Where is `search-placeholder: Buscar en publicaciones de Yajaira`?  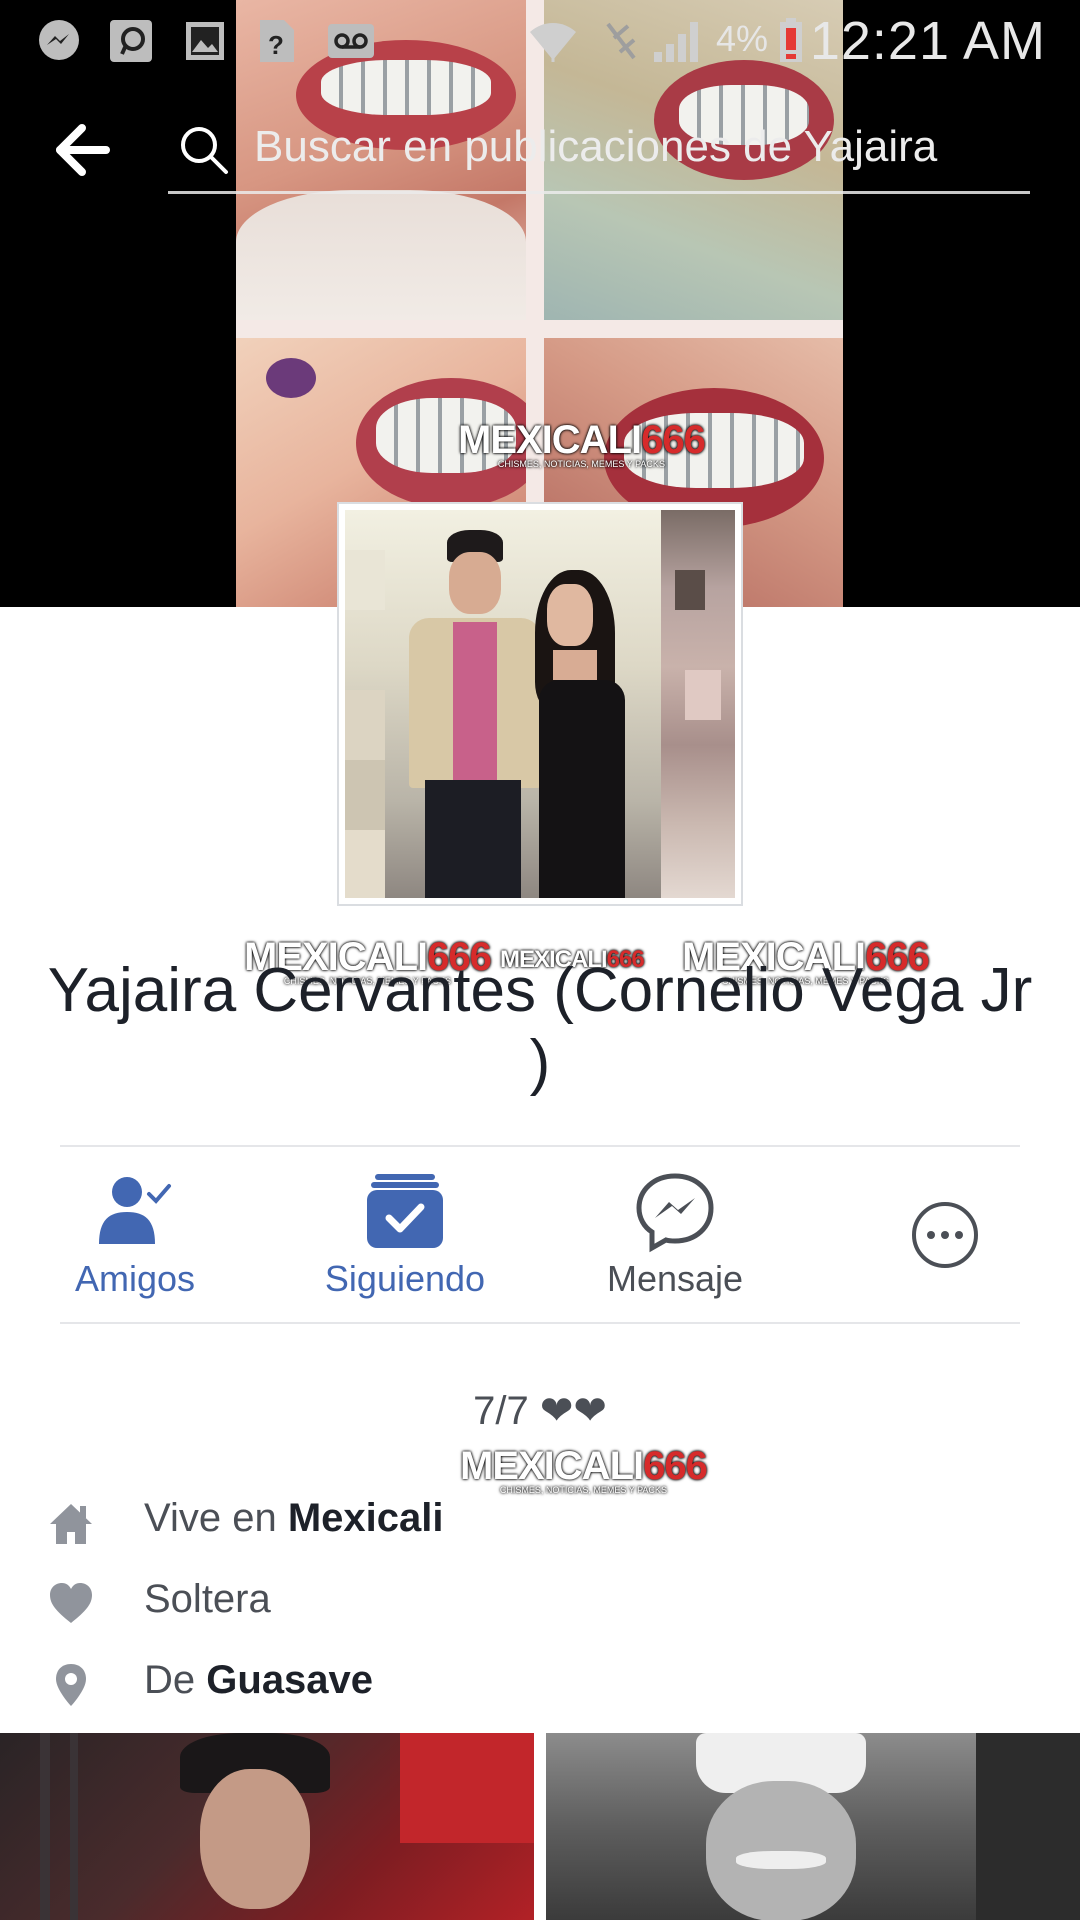 search-placeholder: Buscar en publicaciones de Yajaira is located at coordinates (596, 146).